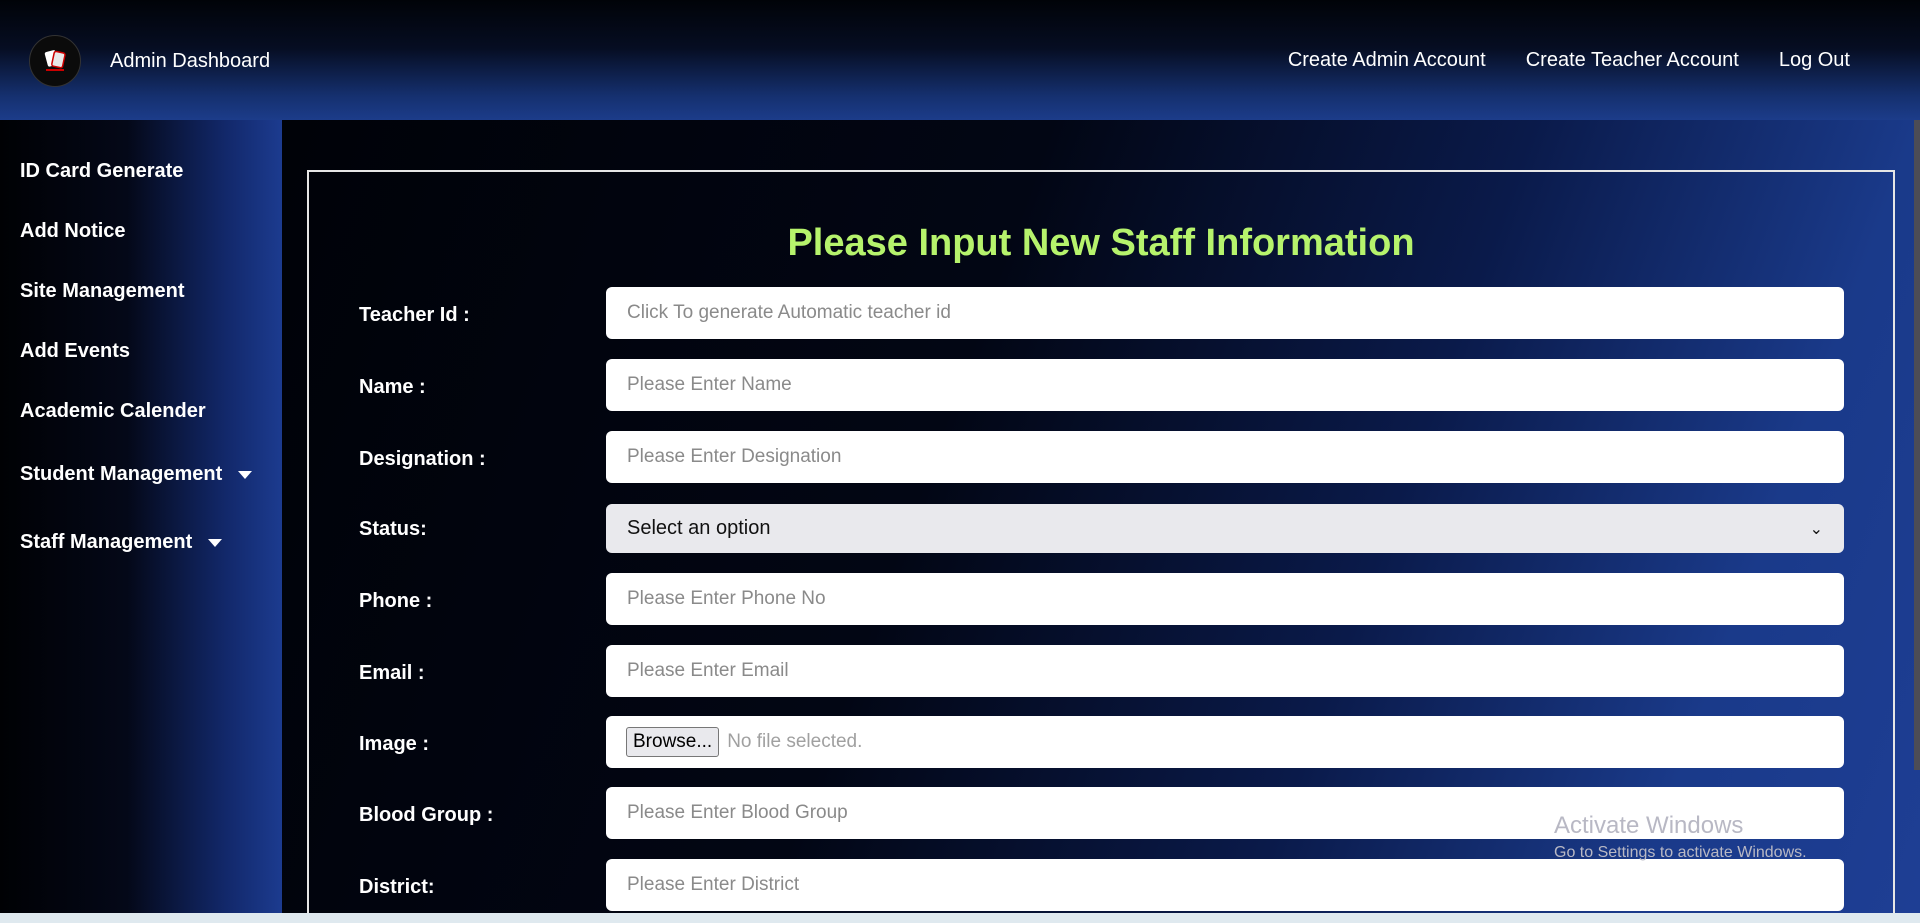 The height and width of the screenshot is (923, 1920). I want to click on chevron-down-icon: ⌄, so click(1816, 529).